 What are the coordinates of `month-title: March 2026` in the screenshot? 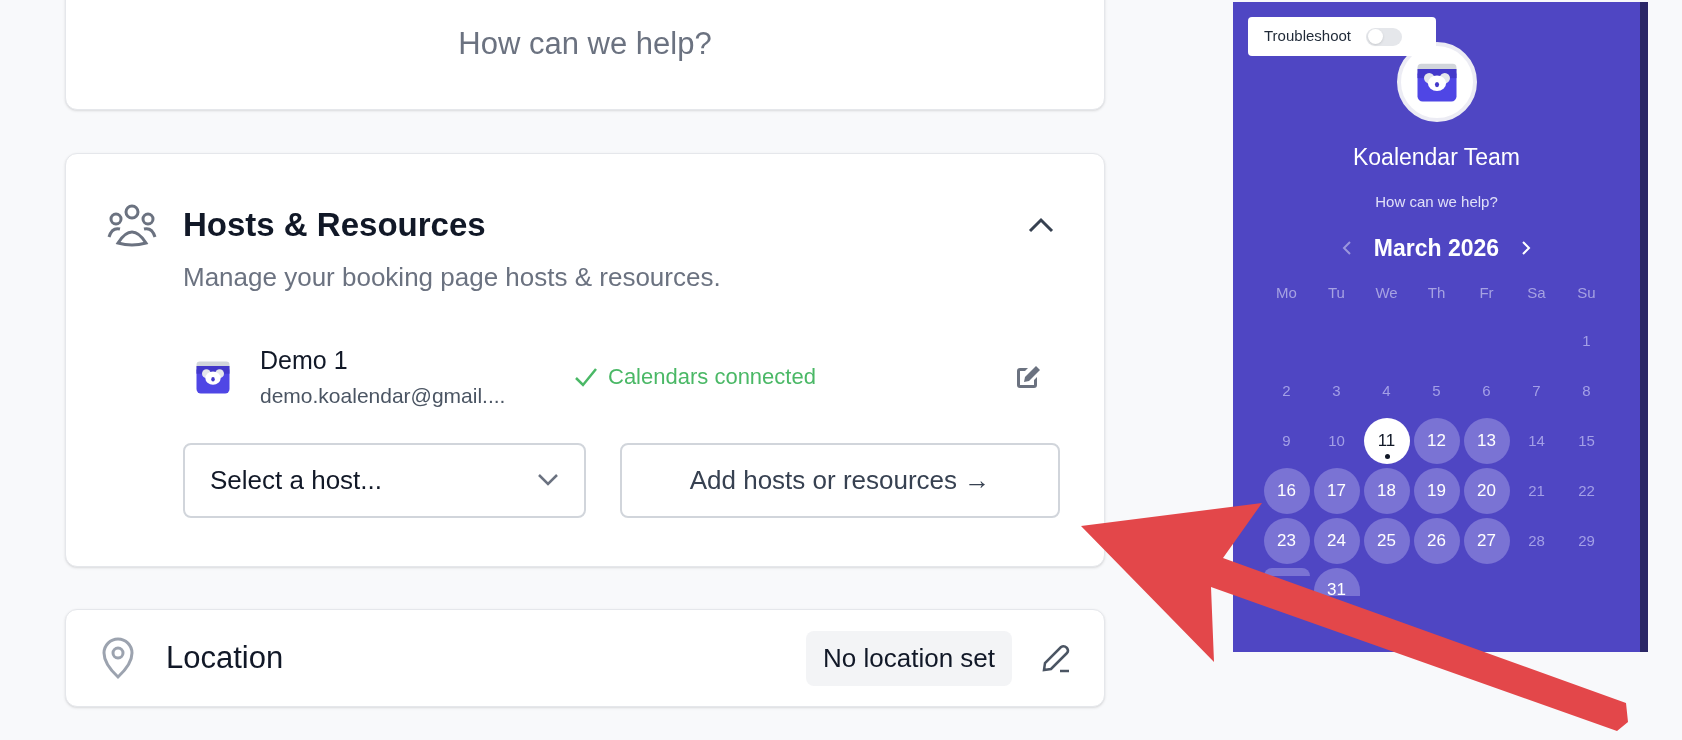 It's located at (1436, 248).